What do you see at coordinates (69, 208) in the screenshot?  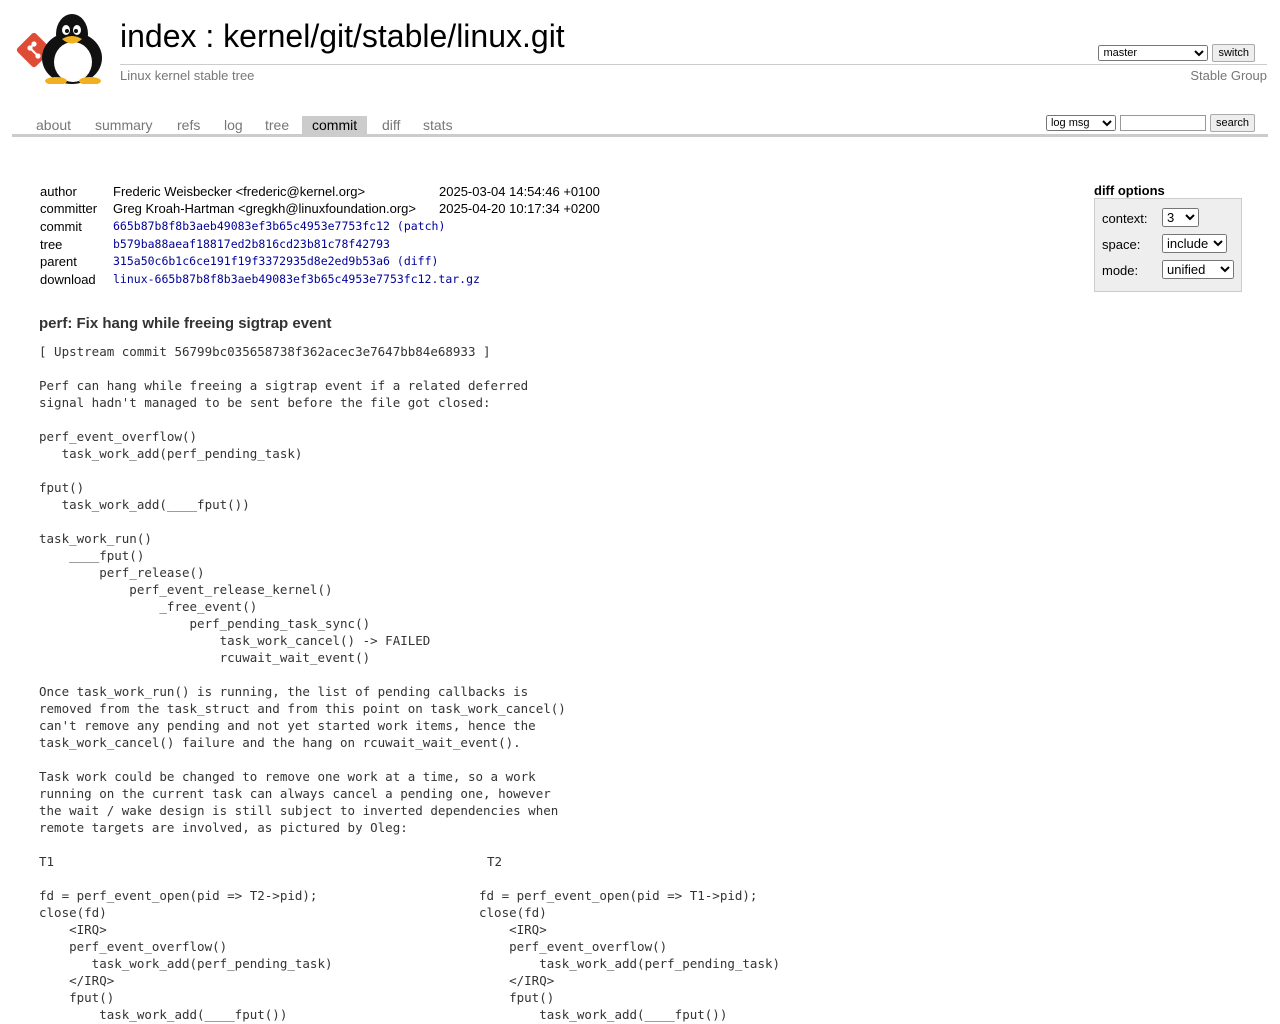 I see `committer-label: committer` at bounding box center [69, 208].